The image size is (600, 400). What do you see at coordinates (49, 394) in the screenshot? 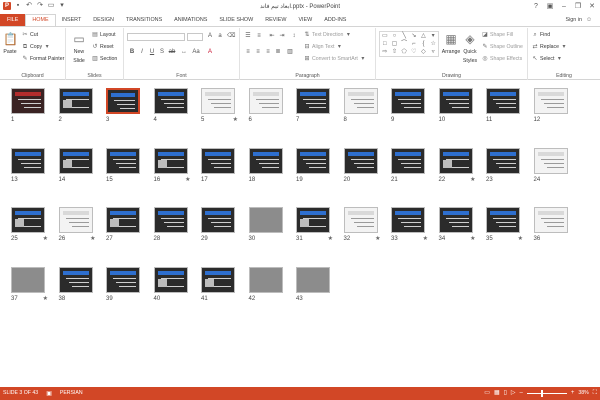
I see `proofing-icon: ▣` at bounding box center [49, 394].